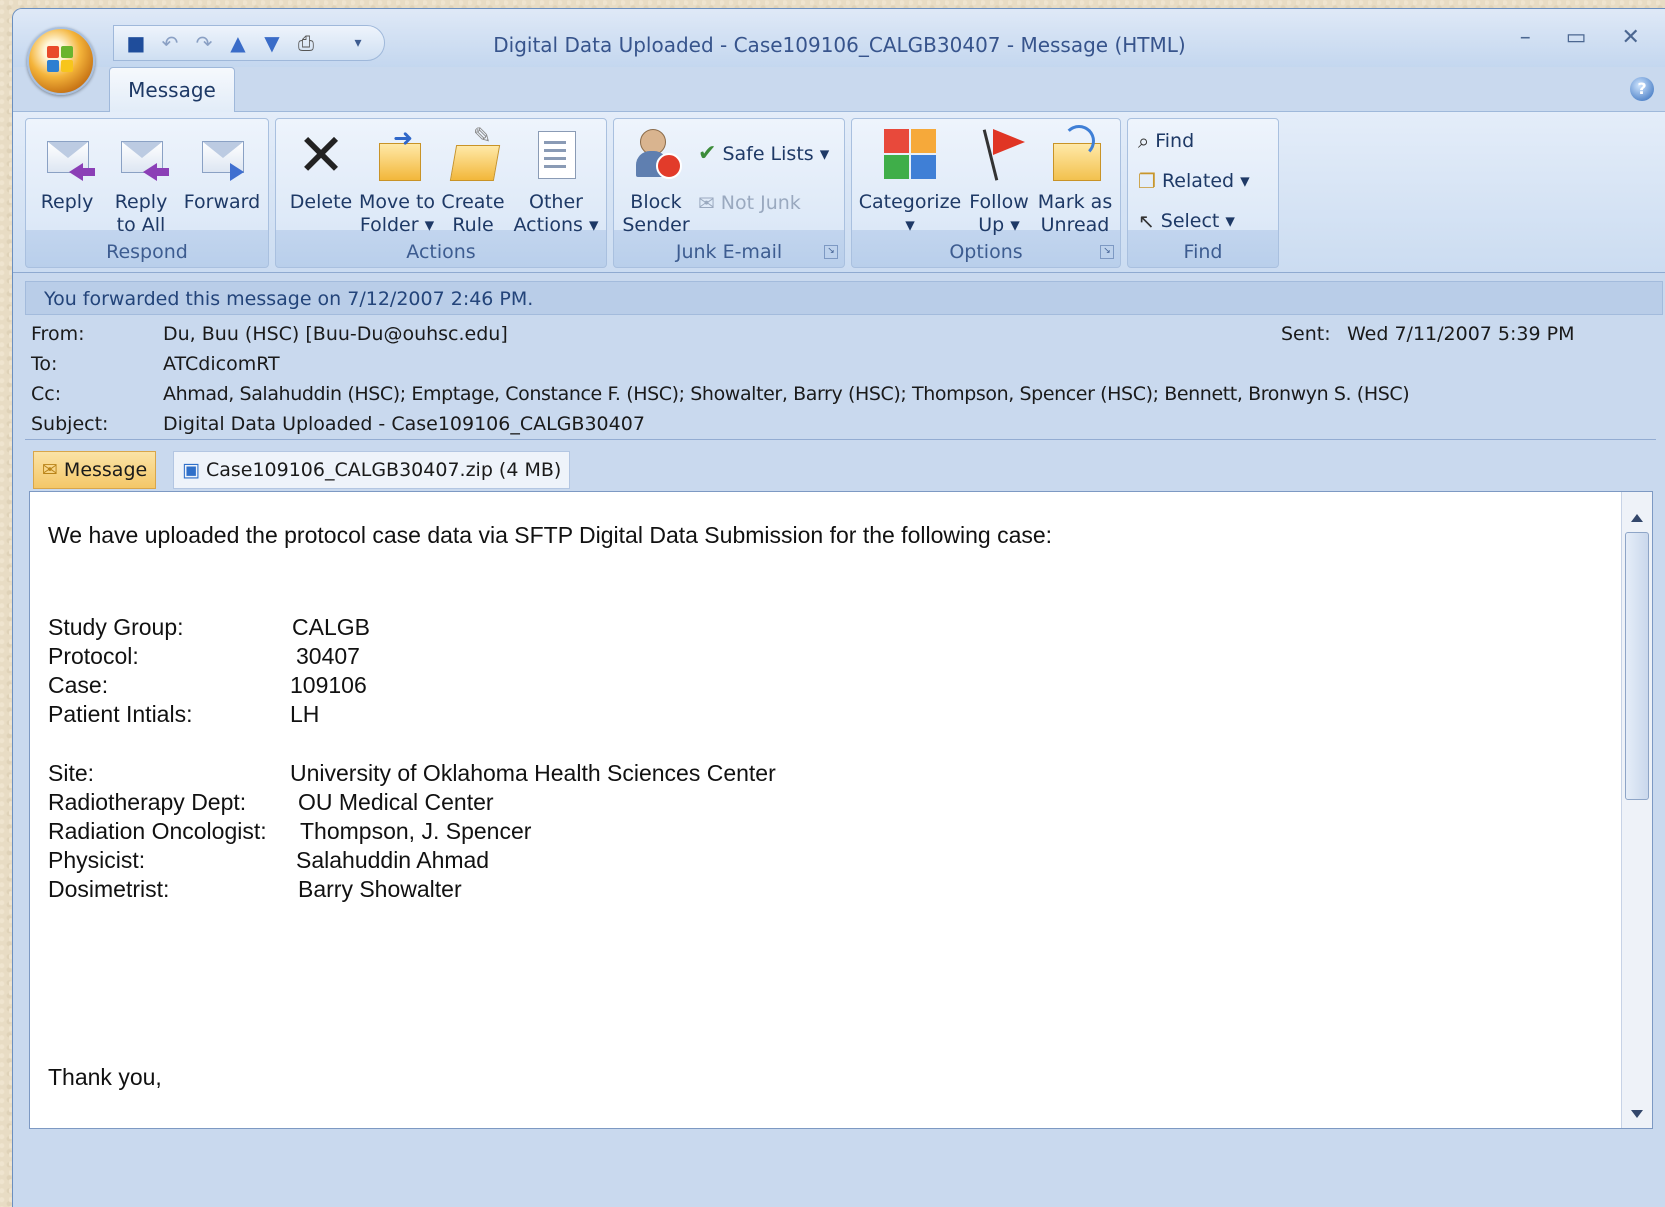 Image resolution: width=1665 pixels, height=1207 pixels. What do you see at coordinates (221, 364) in the screenshot?
I see `to-value: ATCdicomRT` at bounding box center [221, 364].